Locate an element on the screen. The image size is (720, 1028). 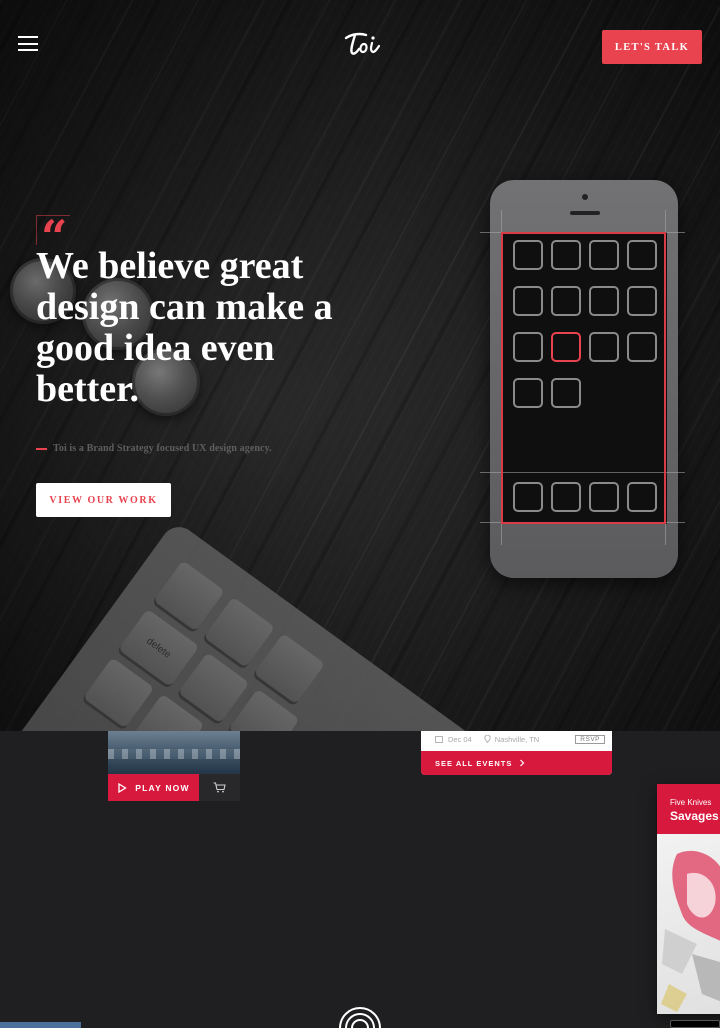
album-header: Five Knives Savages is located at coordinates (688, 809).